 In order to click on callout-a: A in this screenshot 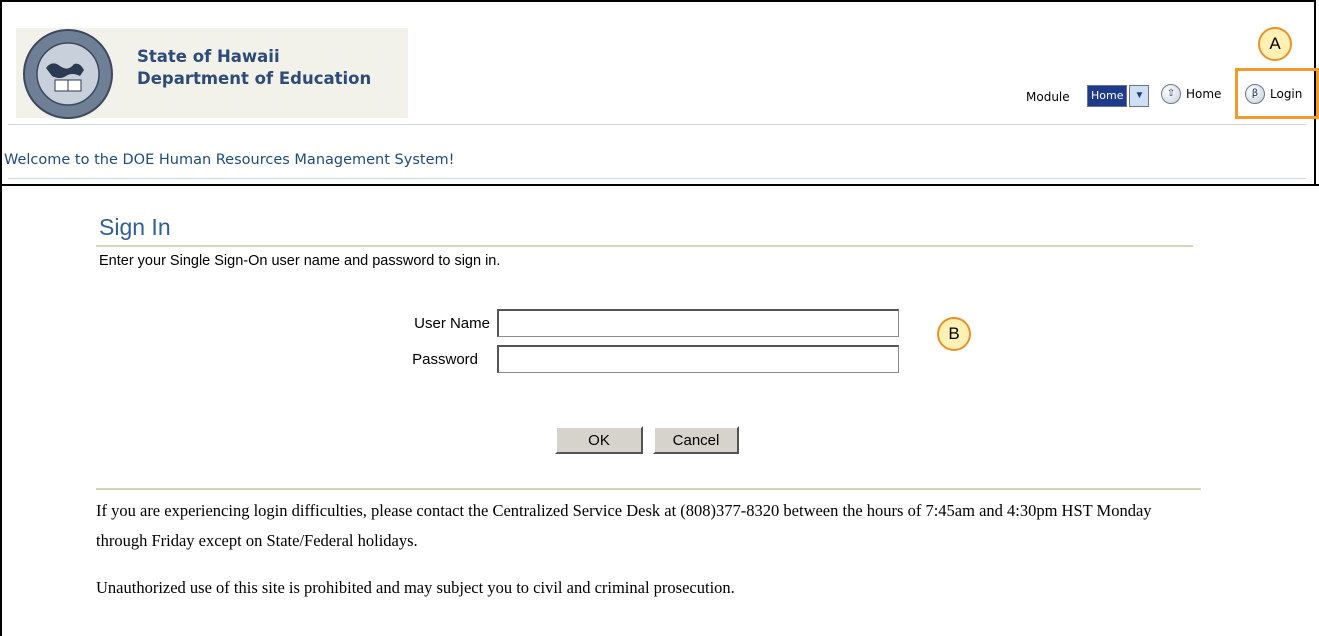, I will do `click(1275, 44)`.